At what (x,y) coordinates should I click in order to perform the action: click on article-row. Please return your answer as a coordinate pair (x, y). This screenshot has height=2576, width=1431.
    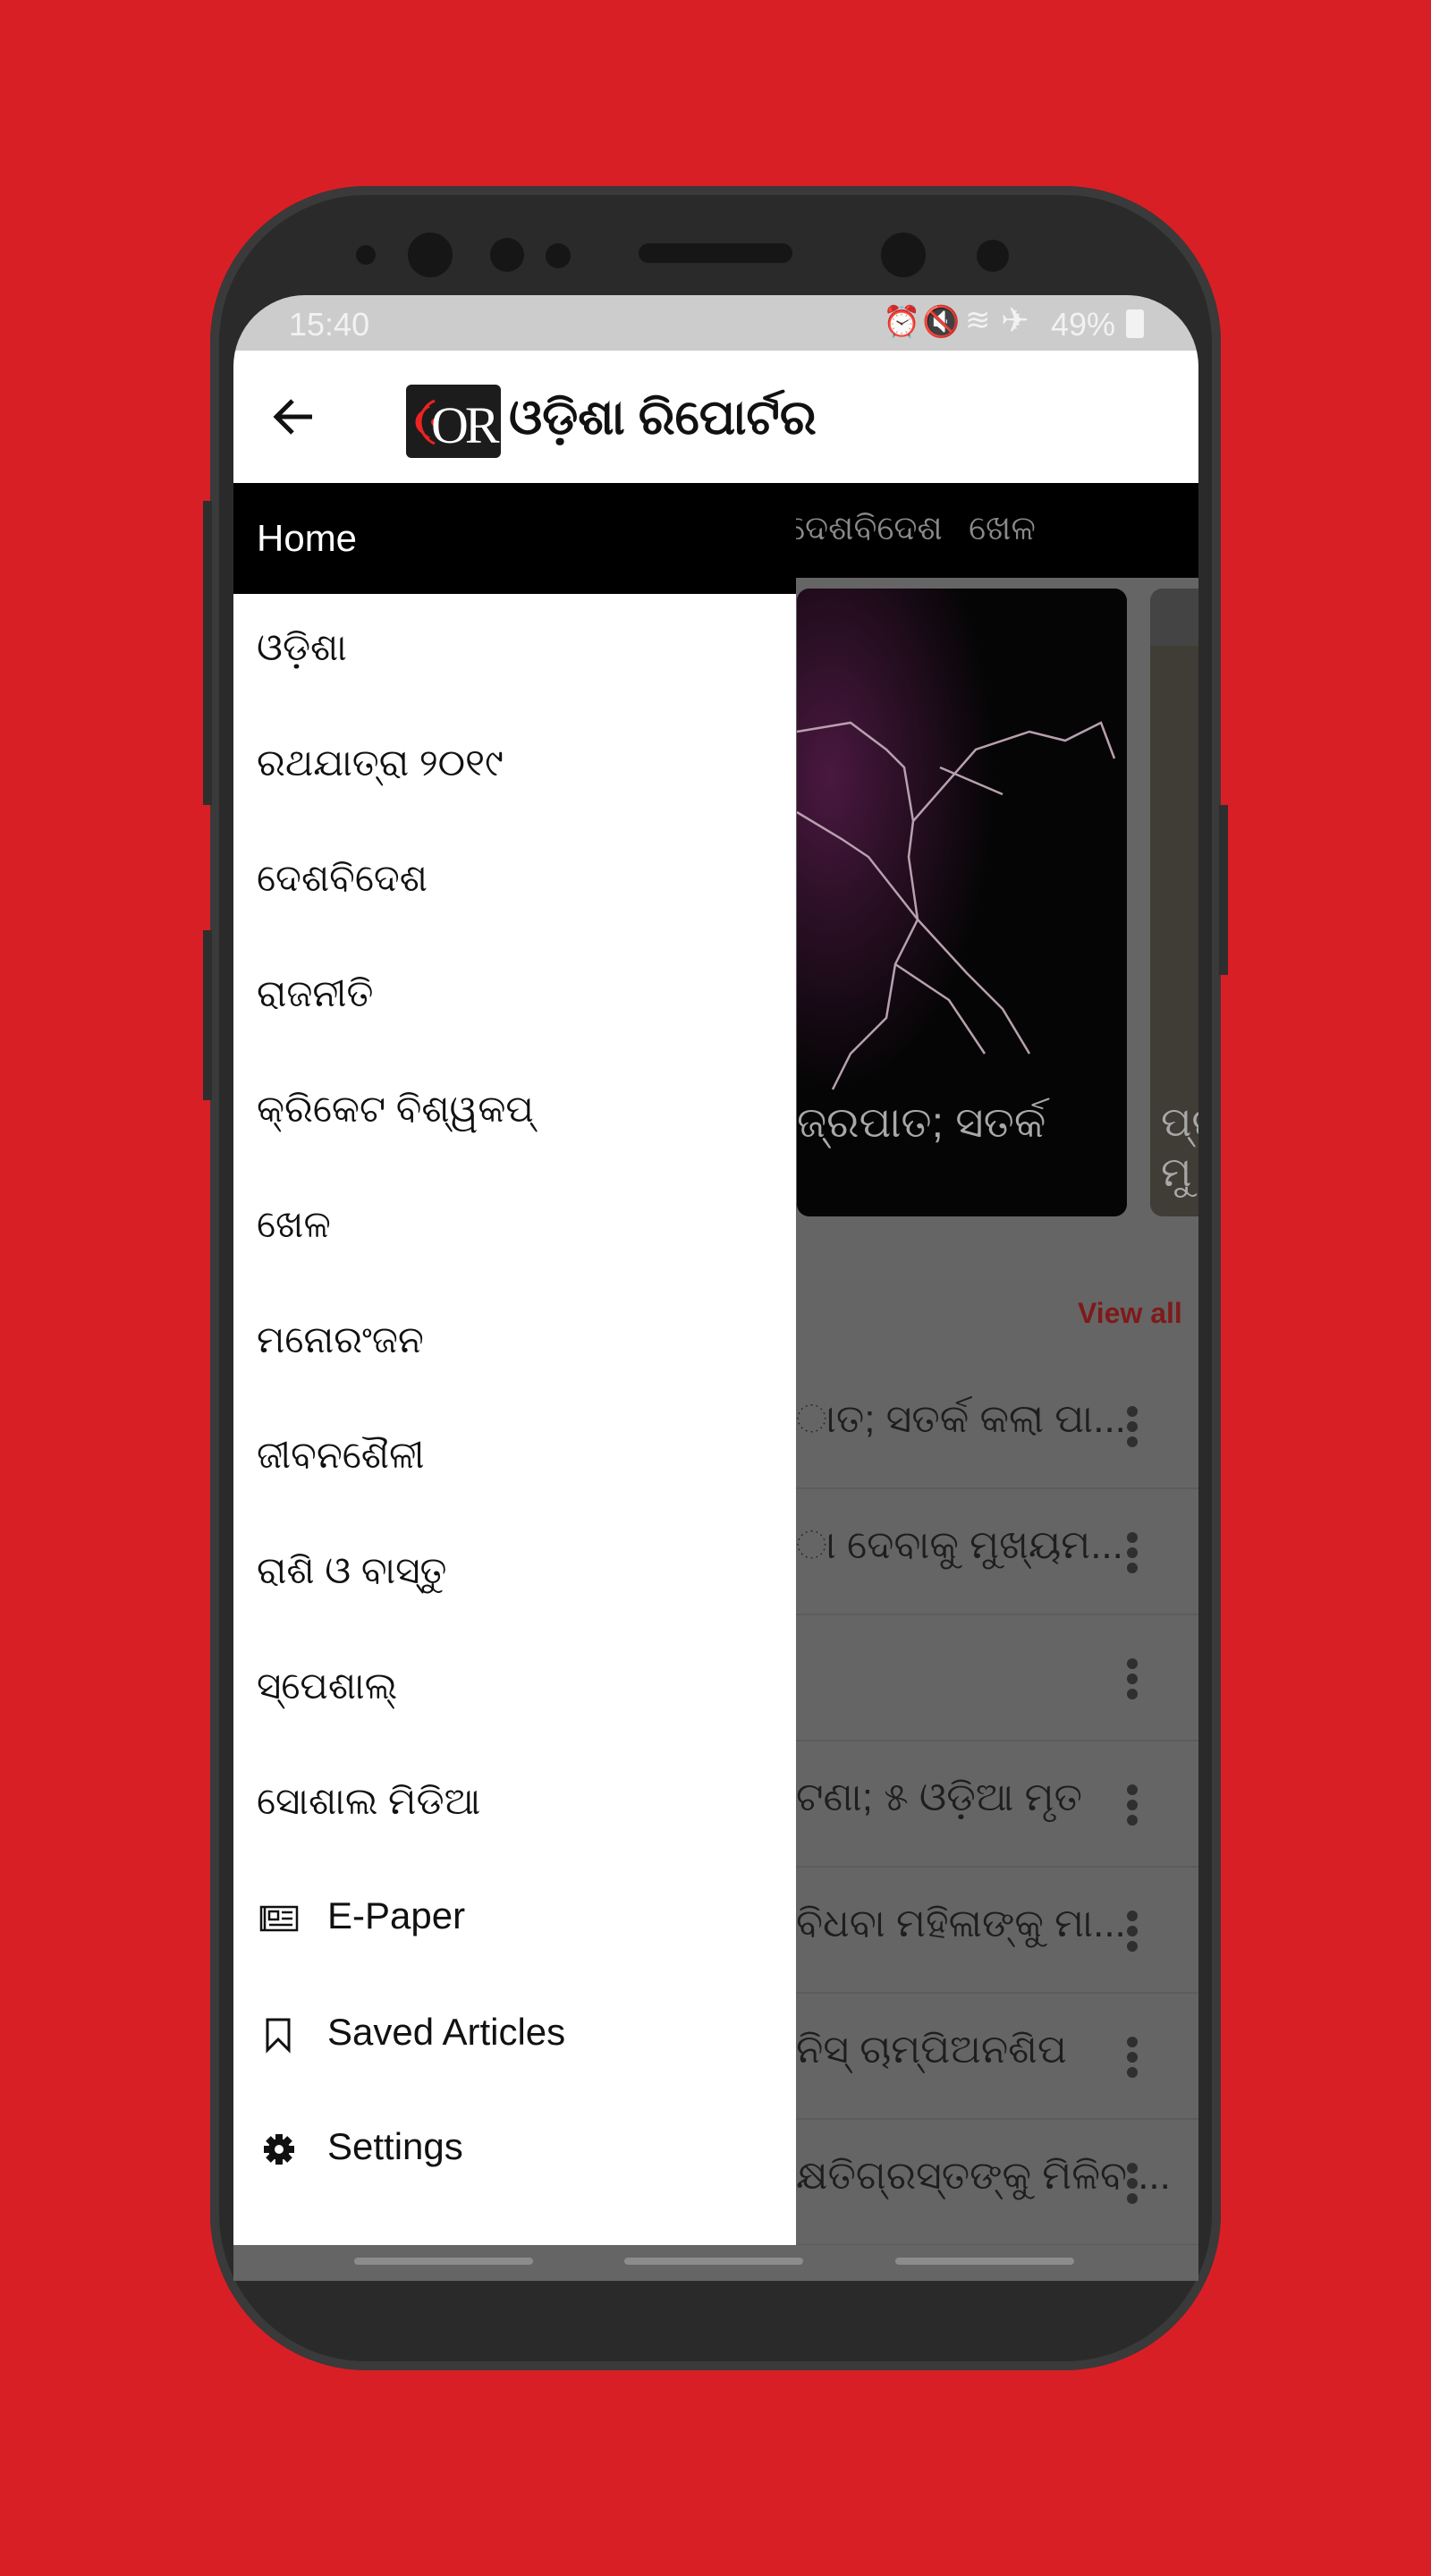
    Looking at the image, I should click on (997, 1678).